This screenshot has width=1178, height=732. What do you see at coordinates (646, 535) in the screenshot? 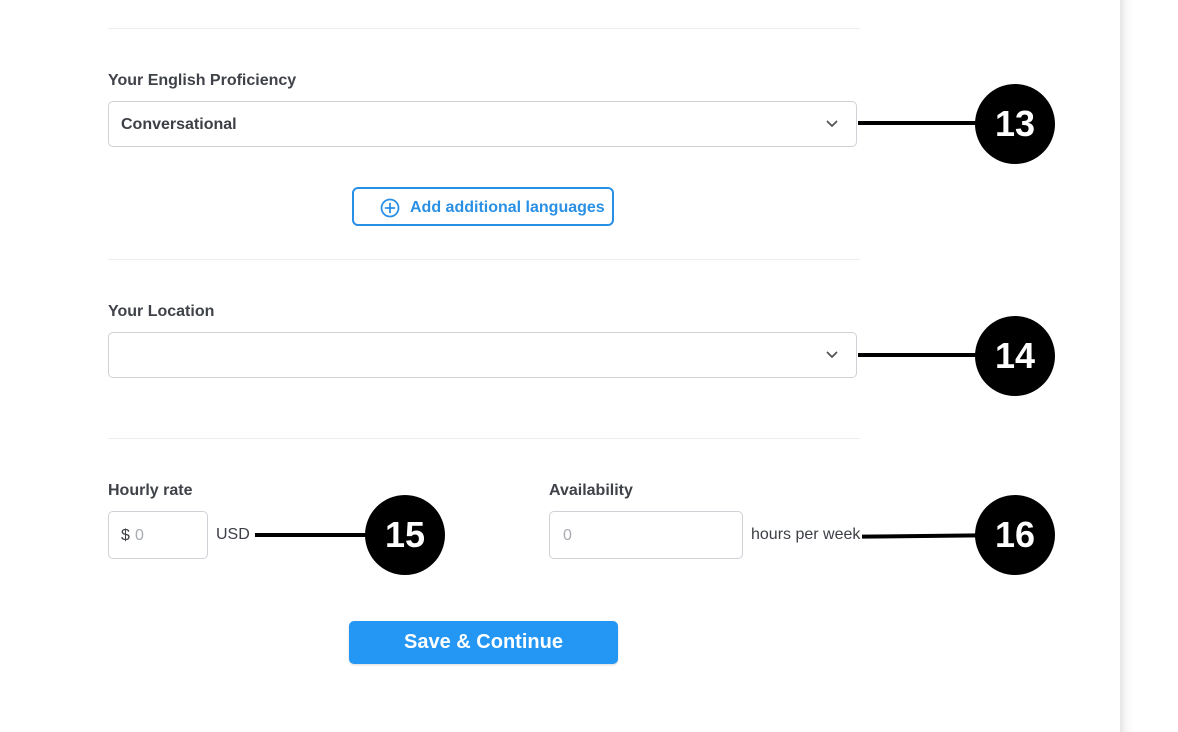
I see `availability-input: 0` at bounding box center [646, 535].